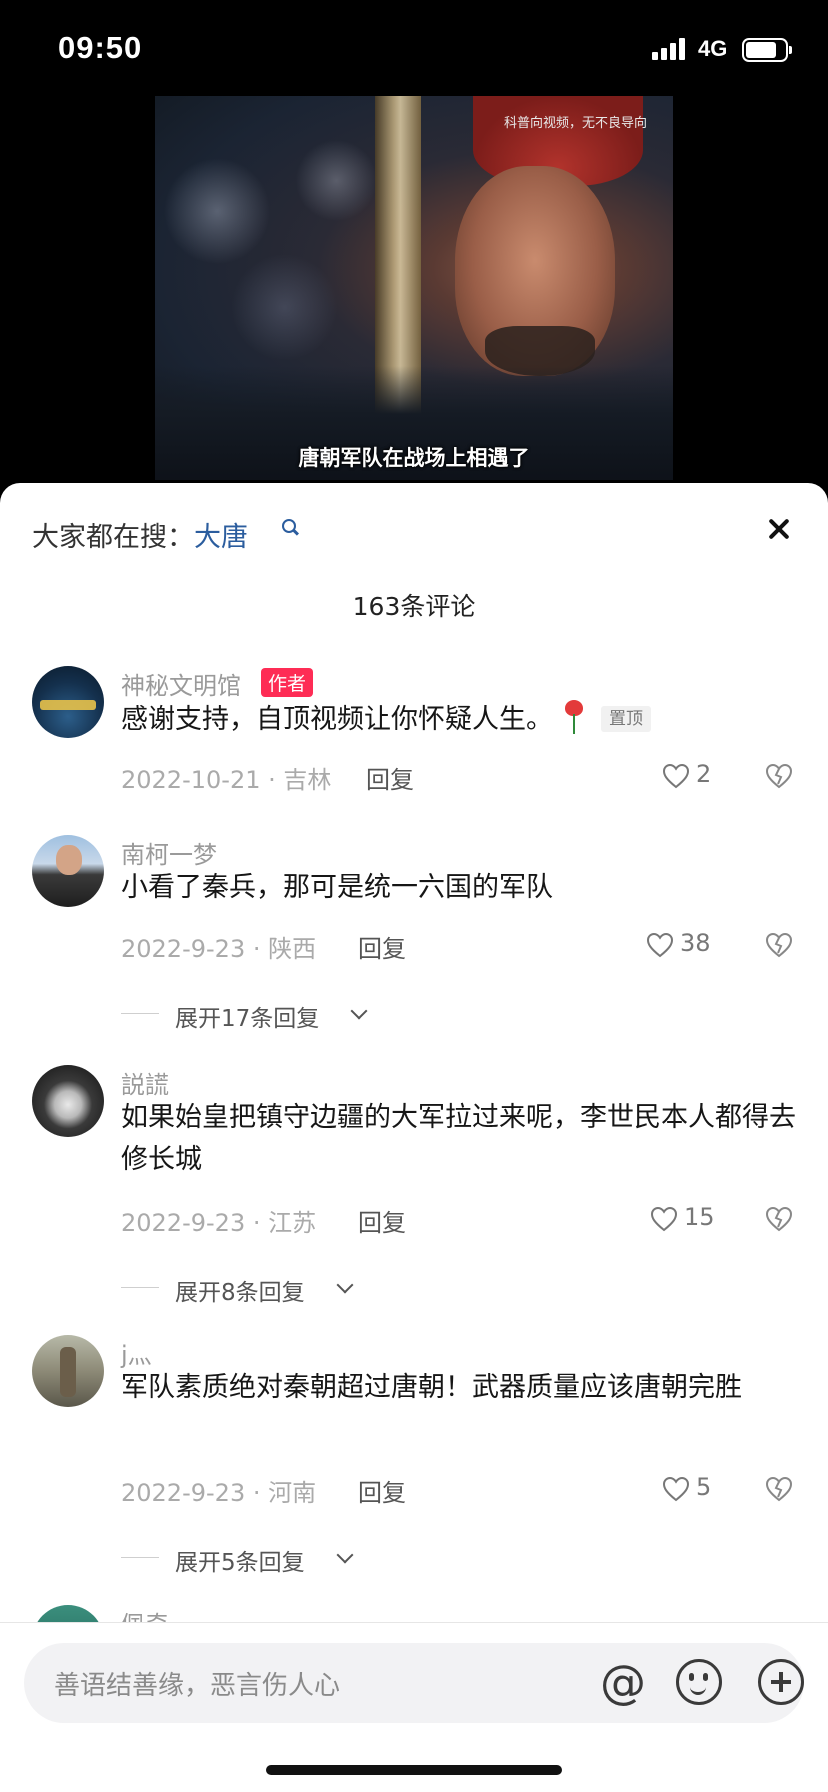 The width and height of the screenshot is (828, 1792). I want to click on like-button: 15, so click(695, 1219).